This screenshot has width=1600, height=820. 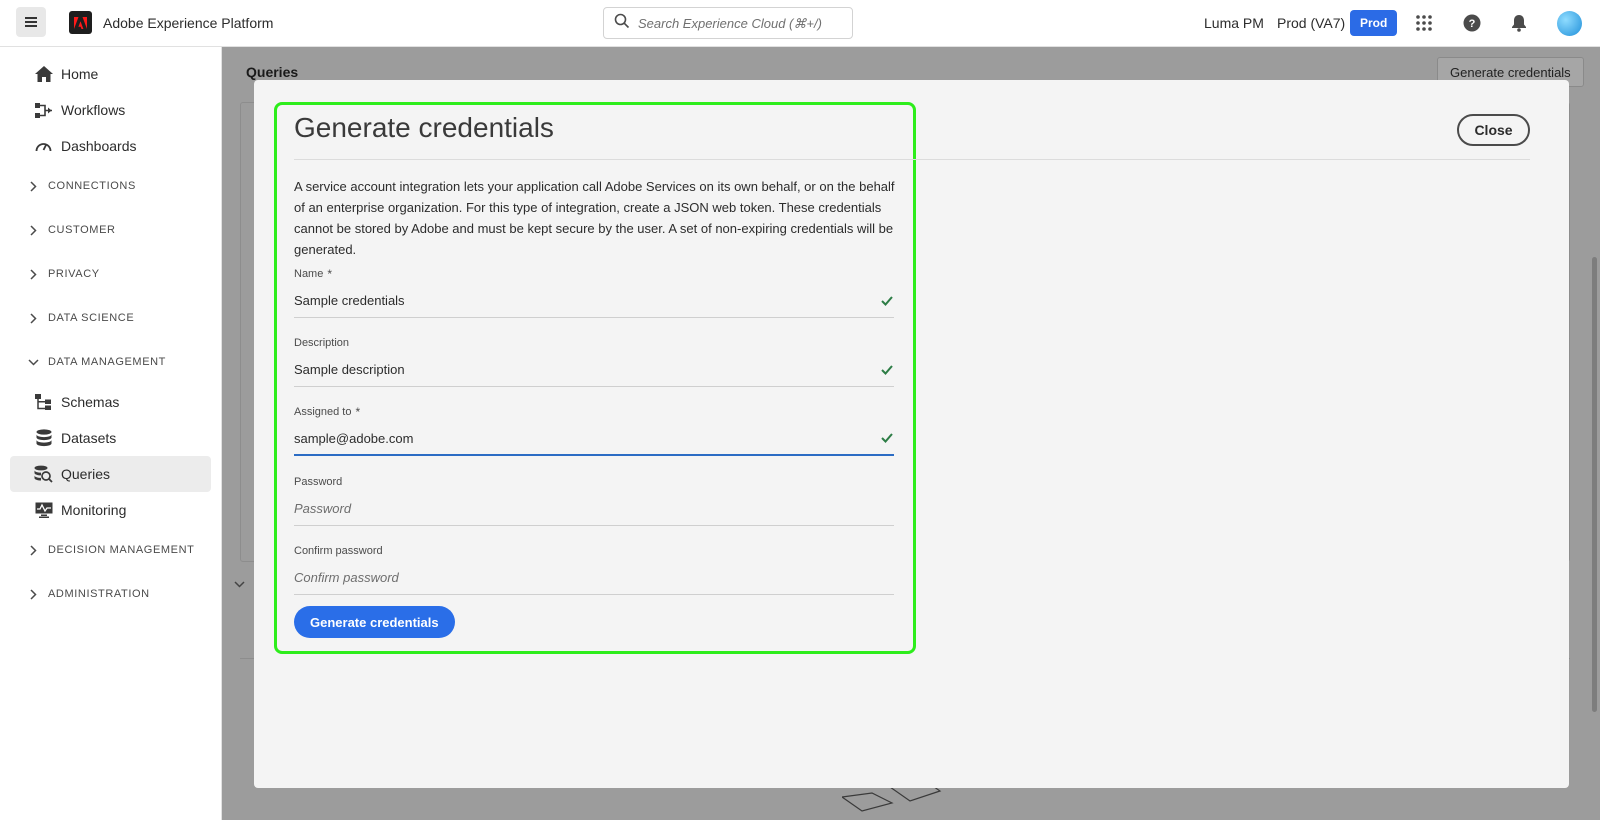 What do you see at coordinates (90, 402) in the screenshot?
I see `sidebar-item-label: Schemas` at bounding box center [90, 402].